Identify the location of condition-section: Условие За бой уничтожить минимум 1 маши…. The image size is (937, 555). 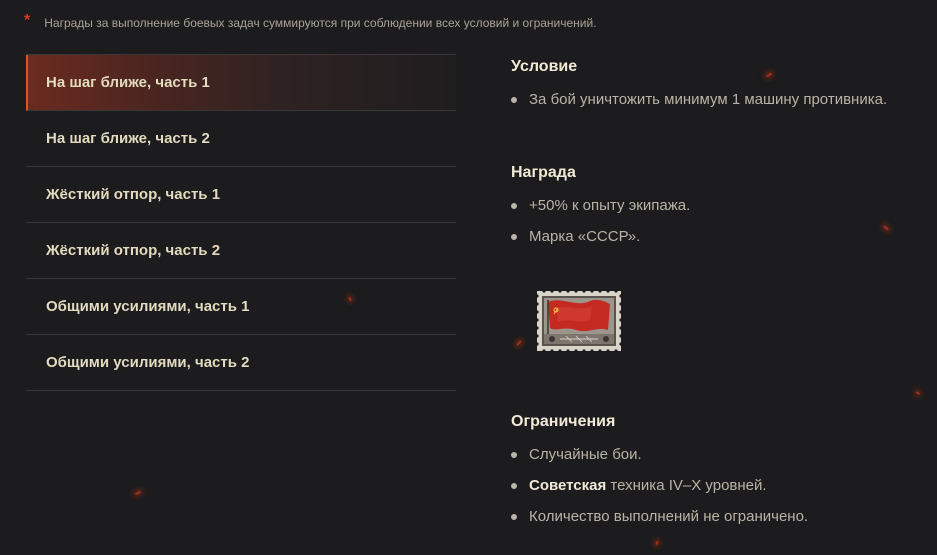
(699, 89).